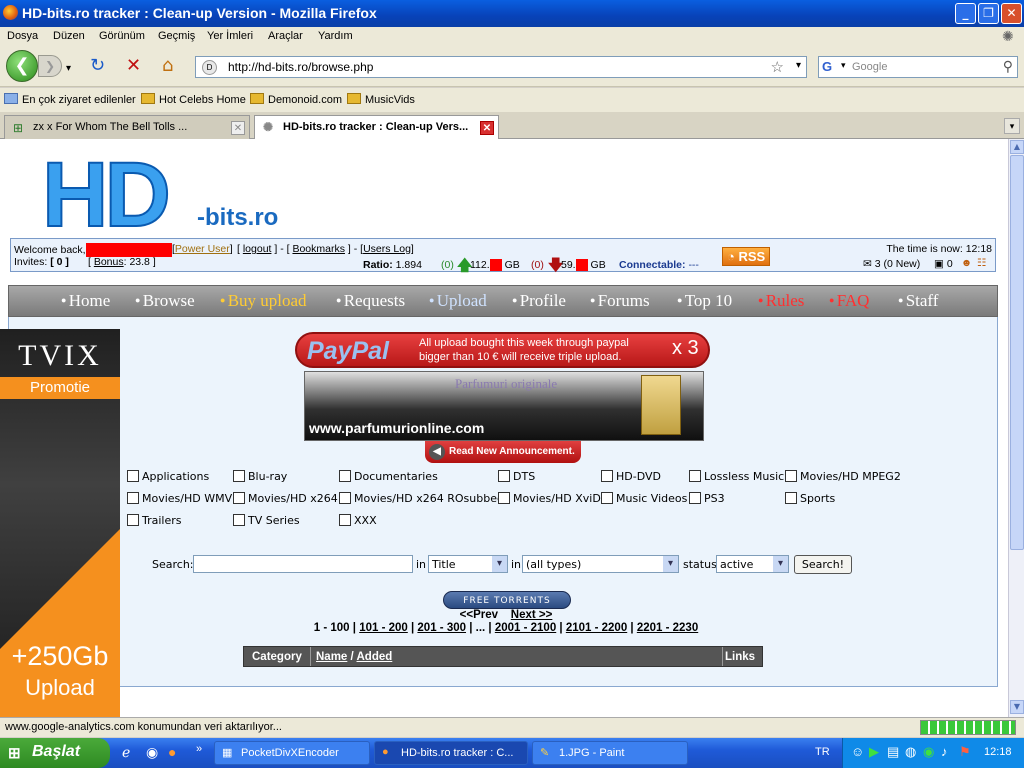 The image size is (1024, 768). What do you see at coordinates (965, 13) in the screenshot?
I see `minimize-button: _` at bounding box center [965, 13].